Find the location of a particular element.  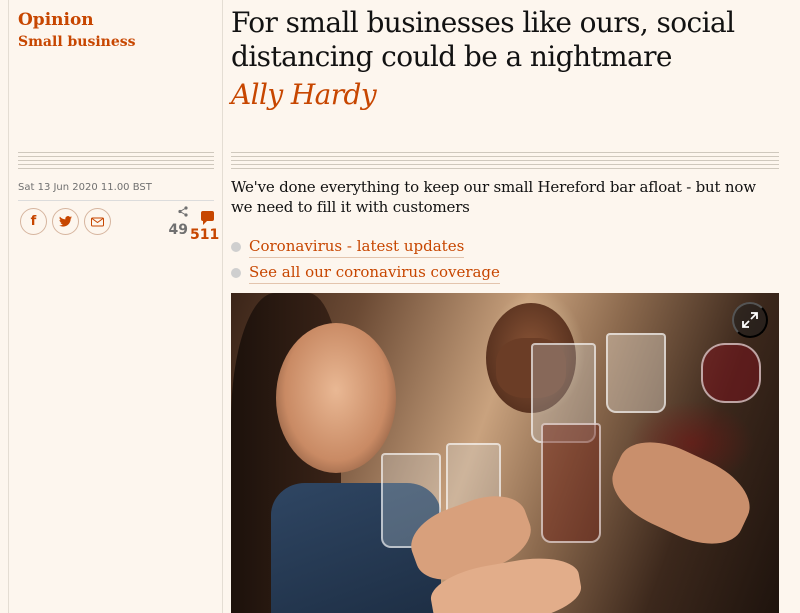

share-count-value: 49 is located at coordinates (178, 230).